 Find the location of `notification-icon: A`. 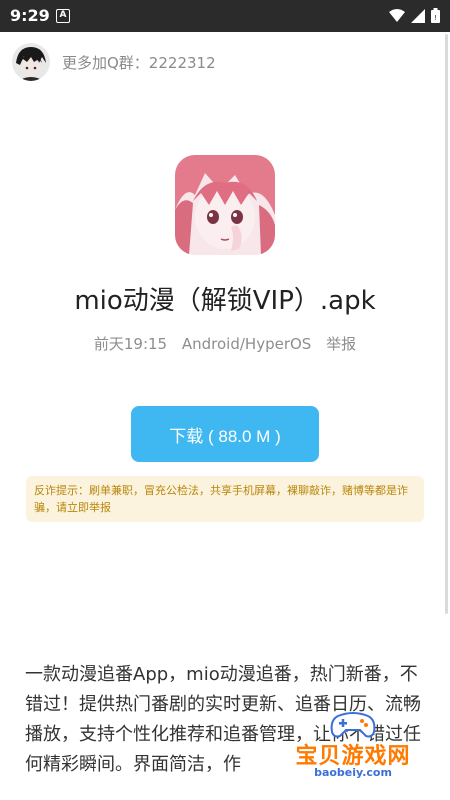

notification-icon: A is located at coordinates (63, 16).